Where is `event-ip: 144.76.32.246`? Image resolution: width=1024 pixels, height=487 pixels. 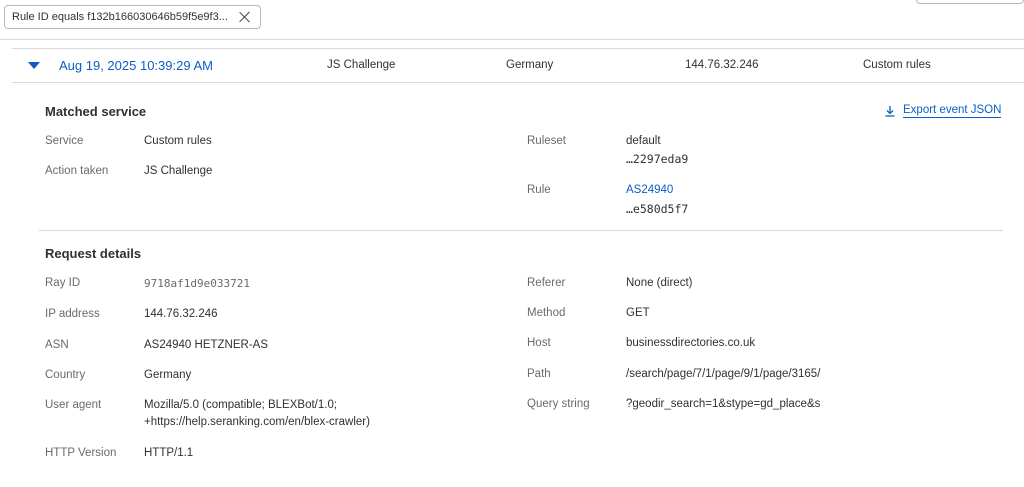 event-ip: 144.76.32.246 is located at coordinates (722, 65).